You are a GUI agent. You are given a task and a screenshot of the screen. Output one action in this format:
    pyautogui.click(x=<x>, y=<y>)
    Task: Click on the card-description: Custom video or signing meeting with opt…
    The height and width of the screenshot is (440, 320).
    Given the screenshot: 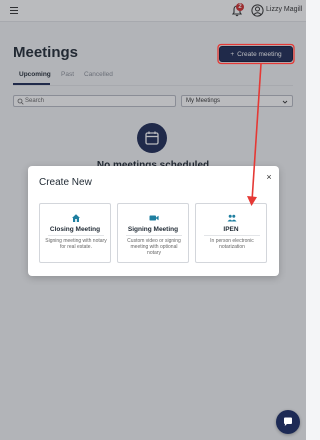 What is the action you would take?
    pyautogui.click(x=154, y=247)
    